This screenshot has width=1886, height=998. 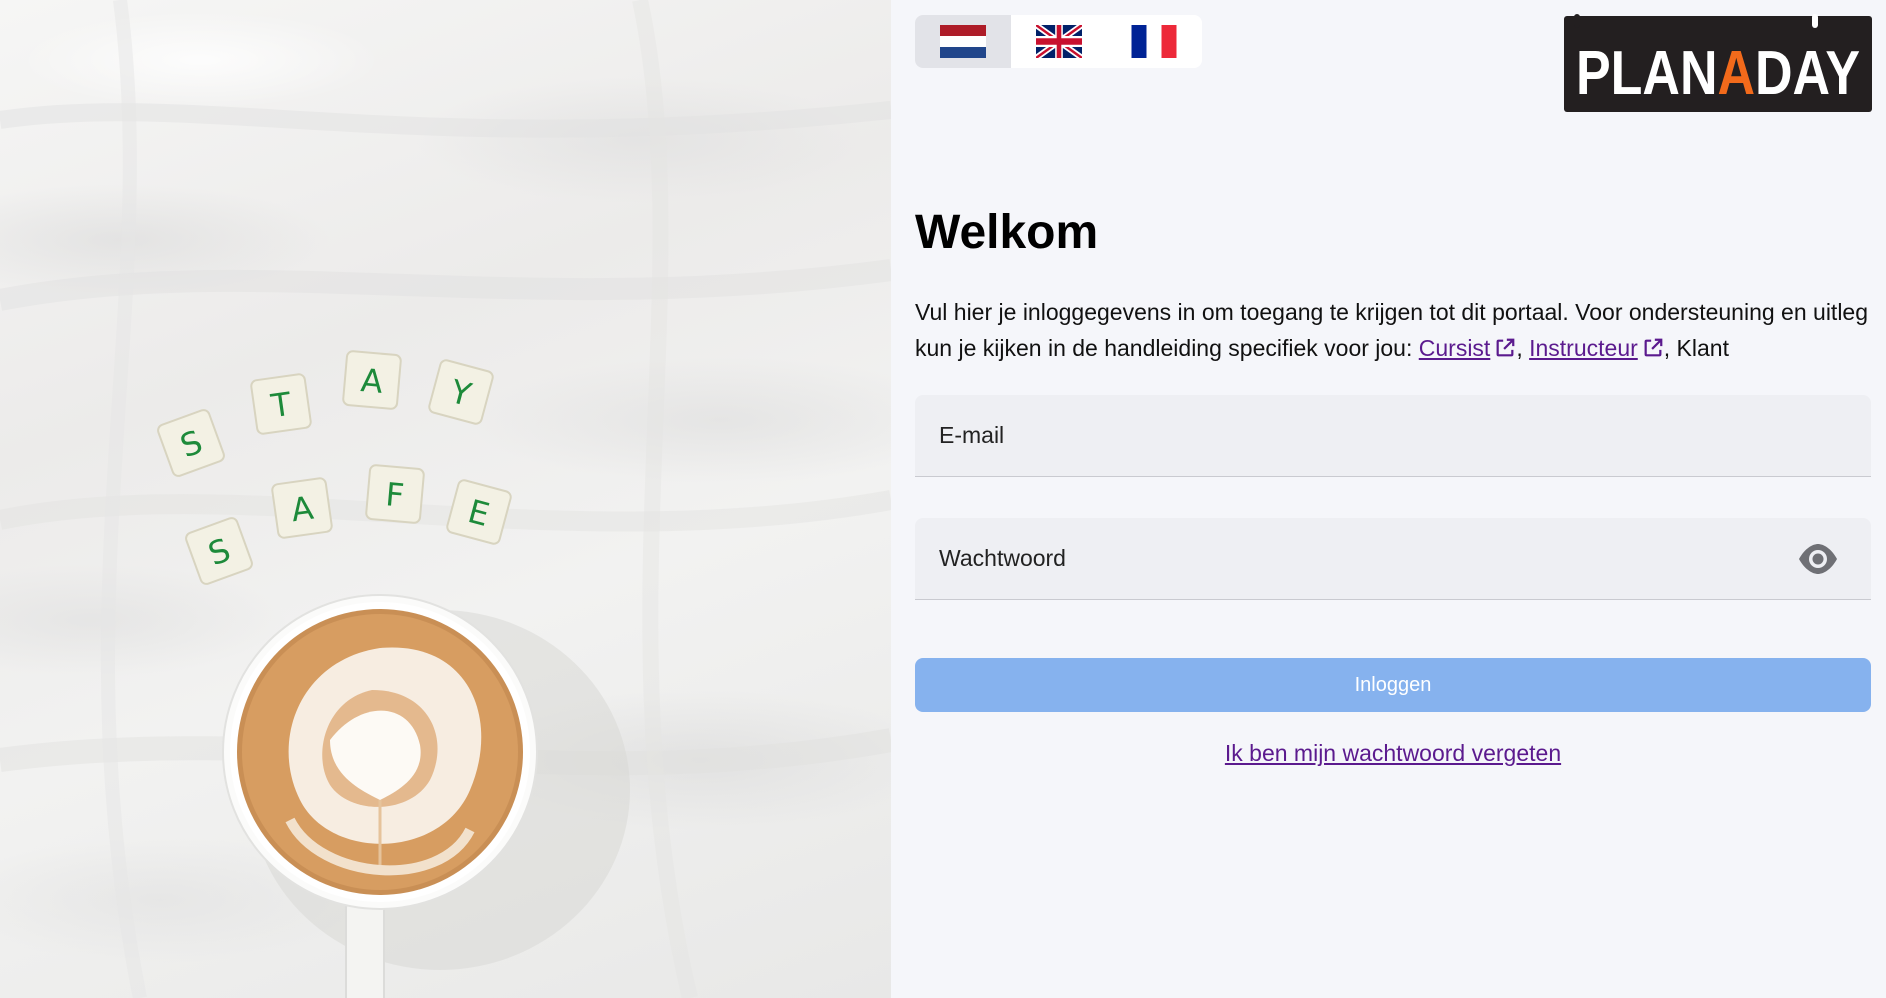 I want to click on manual-link-instructeur: Instructeur, so click(x=1596, y=348).